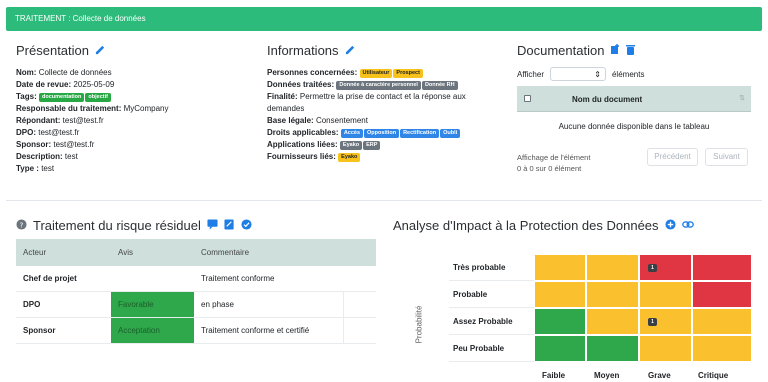 This screenshot has width=768, height=382. Describe the element at coordinates (713, 375) in the screenshot. I see `column-label: Critique` at that location.